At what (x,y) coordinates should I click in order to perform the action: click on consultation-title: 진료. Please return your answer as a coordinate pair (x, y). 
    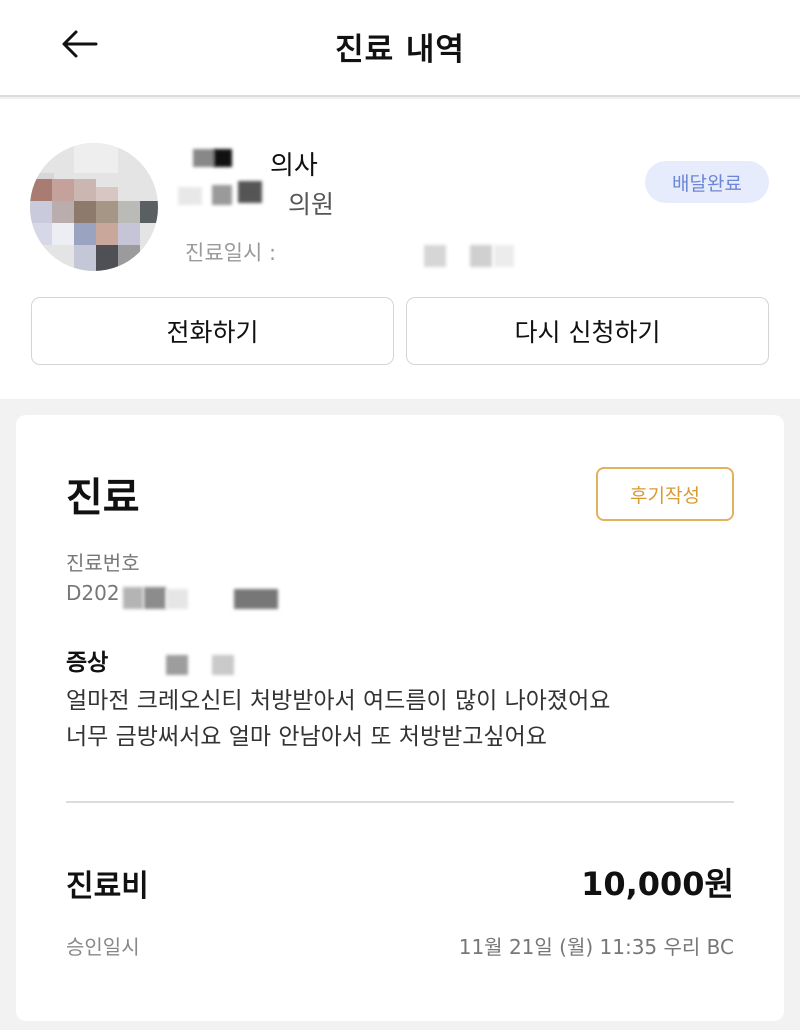
    Looking at the image, I should click on (103, 498).